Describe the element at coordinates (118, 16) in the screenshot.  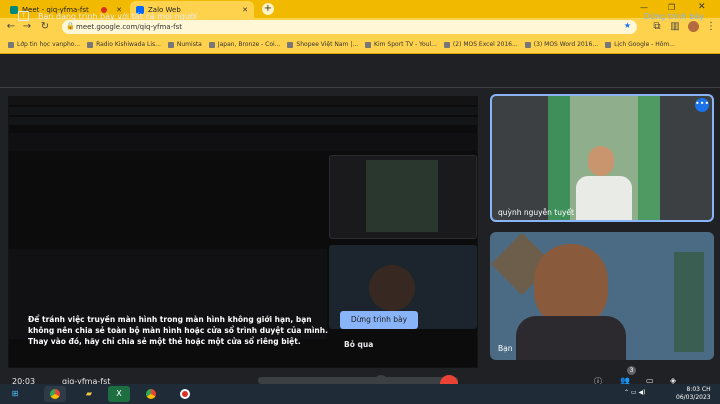
I see `presenting-text: Bạn đang trình bày với tất cả mọi người` at that location.